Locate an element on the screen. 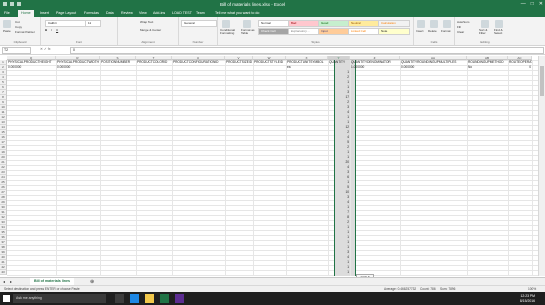 The width and height of the screenshot is (545, 305). cell-w2 is located at coordinates (269, 67).